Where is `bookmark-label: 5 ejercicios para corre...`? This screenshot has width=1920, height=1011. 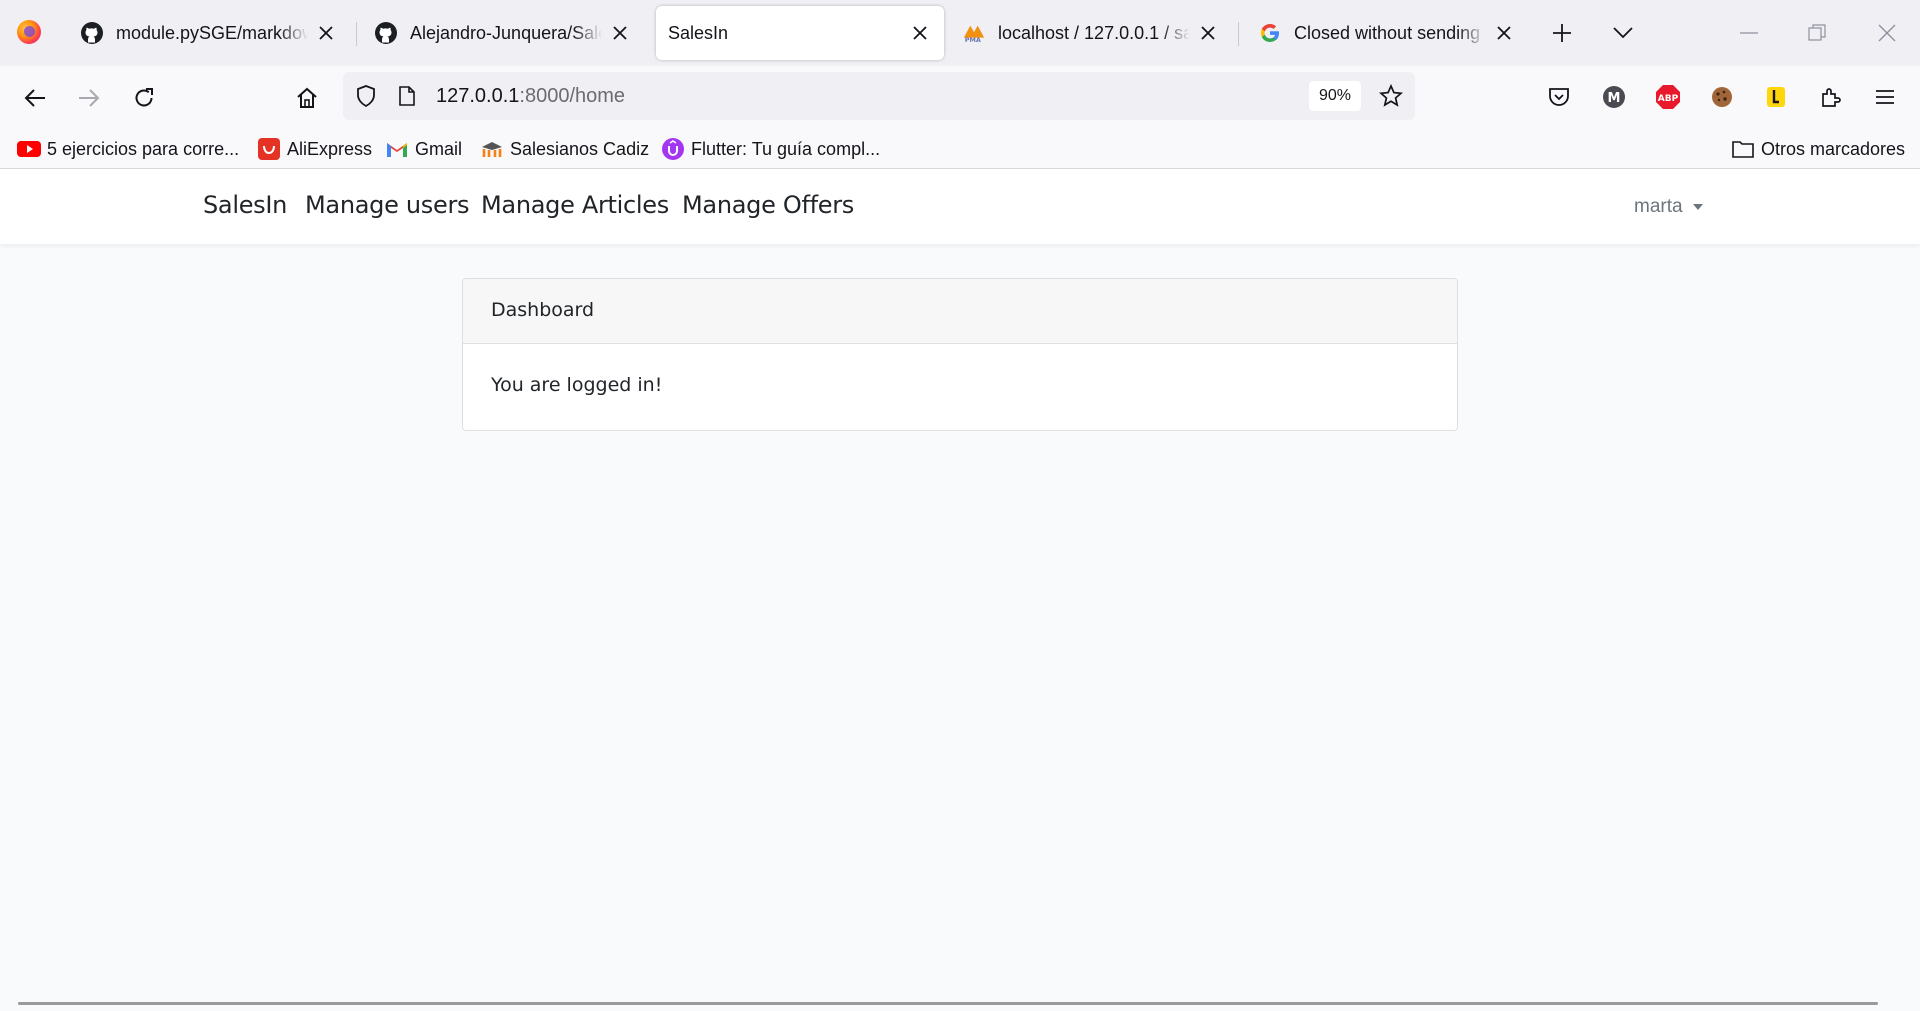
bookmark-label: 5 ejercicios para corre... is located at coordinates (143, 148).